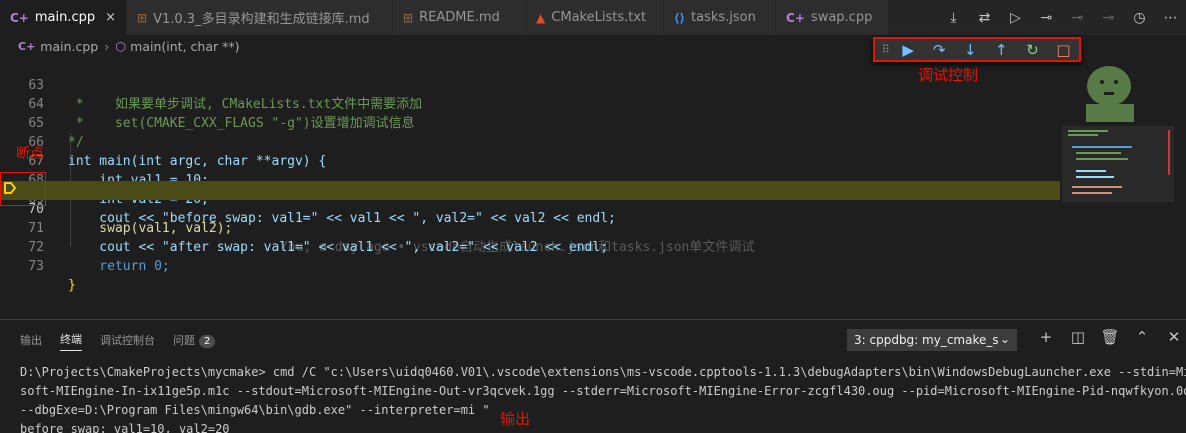 The image size is (1186, 433). What do you see at coordinates (1004, 339) in the screenshot?
I see `chevron-down-icon: ⌄` at bounding box center [1004, 339].